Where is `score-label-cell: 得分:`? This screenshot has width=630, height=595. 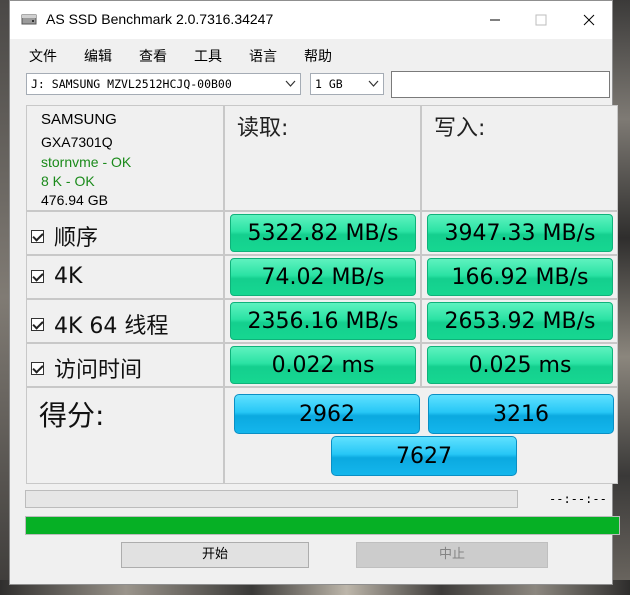
score-label-cell: 得分: is located at coordinates (125, 435).